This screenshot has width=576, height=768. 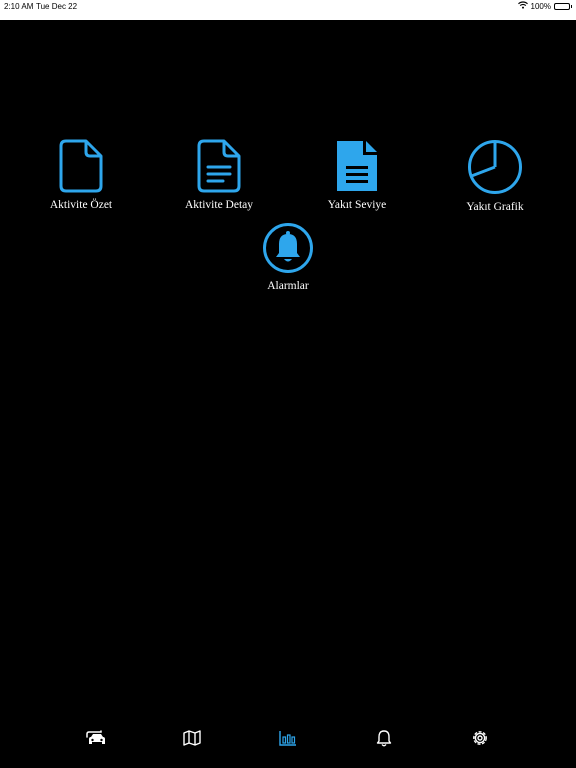 I want to click on tab-bar, so click(x=288, y=744).